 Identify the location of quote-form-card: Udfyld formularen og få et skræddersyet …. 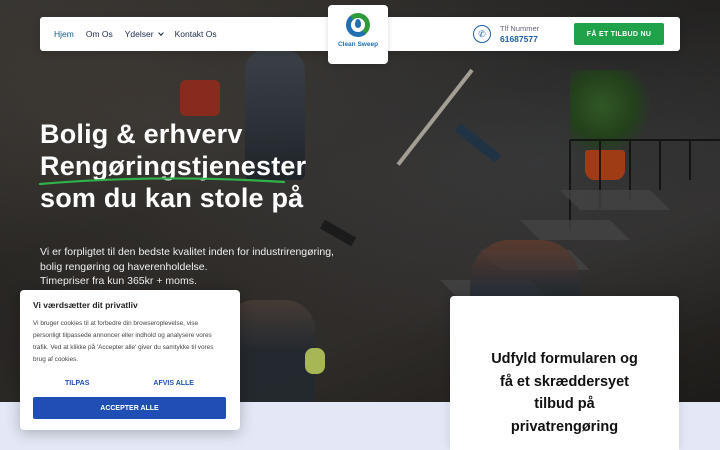
(564, 373).